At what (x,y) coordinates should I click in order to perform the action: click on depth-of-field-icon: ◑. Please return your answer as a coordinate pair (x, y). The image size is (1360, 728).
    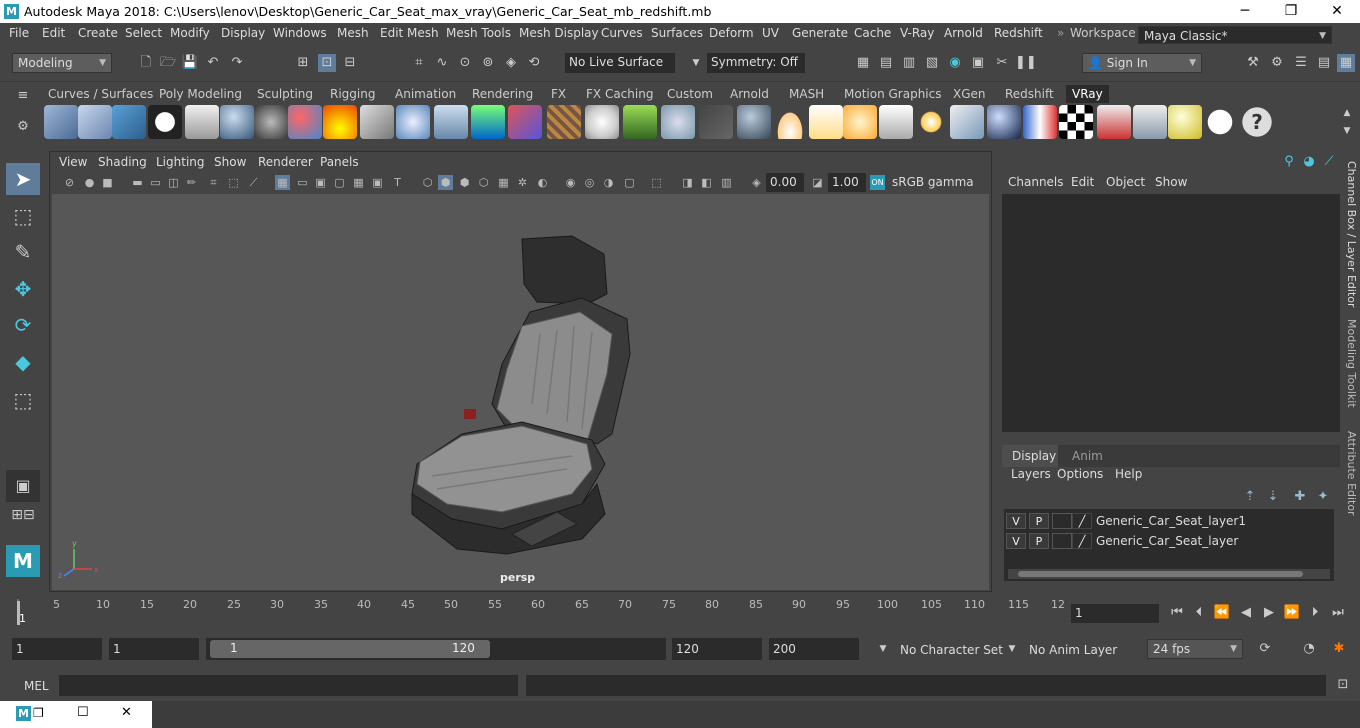
    Looking at the image, I should click on (608, 182).